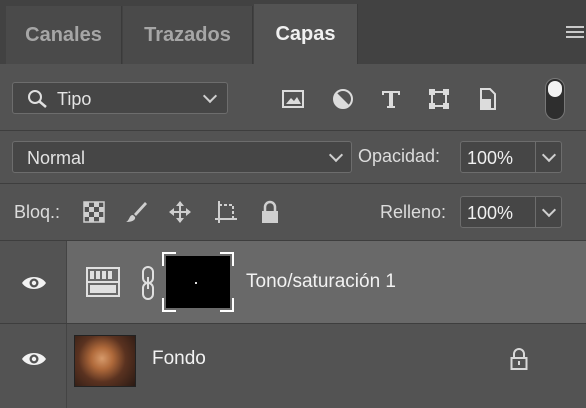 Image resolution: width=586 pixels, height=408 pixels. Describe the element at coordinates (37, 99) in the screenshot. I see `search-icon` at that location.